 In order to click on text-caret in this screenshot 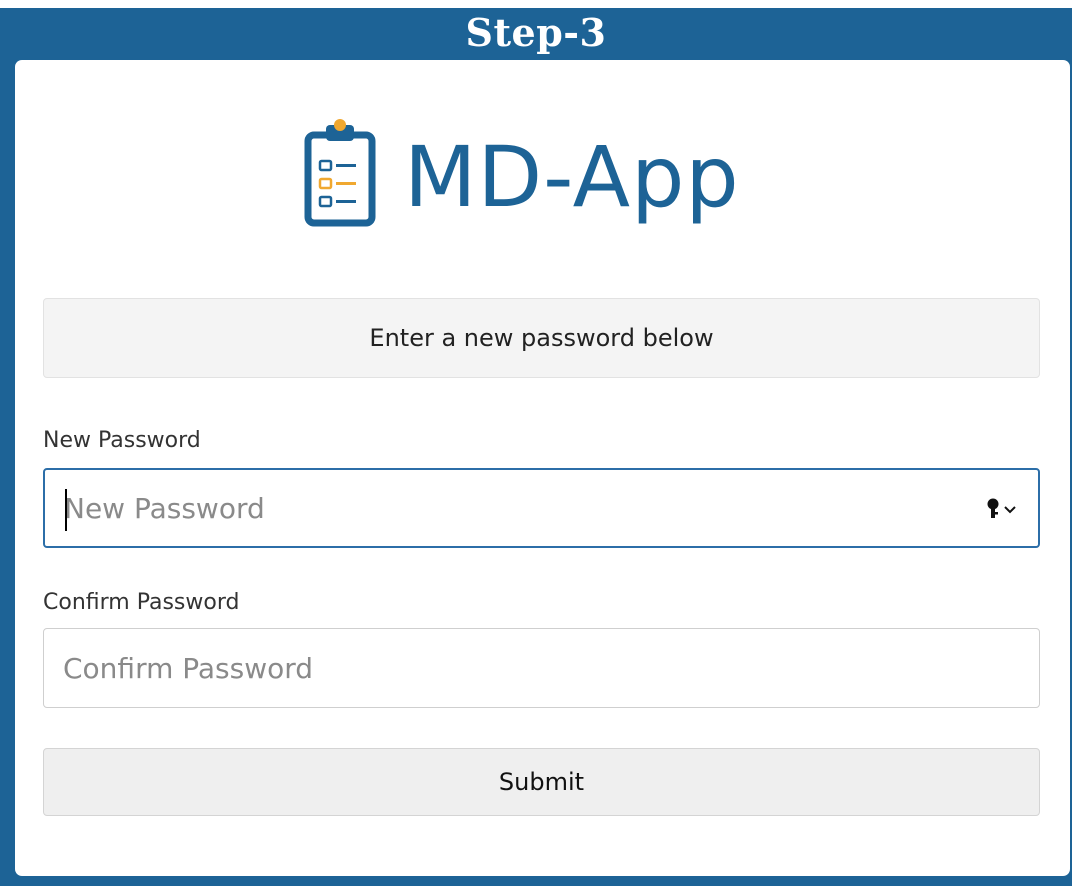, I will do `click(66, 510)`.